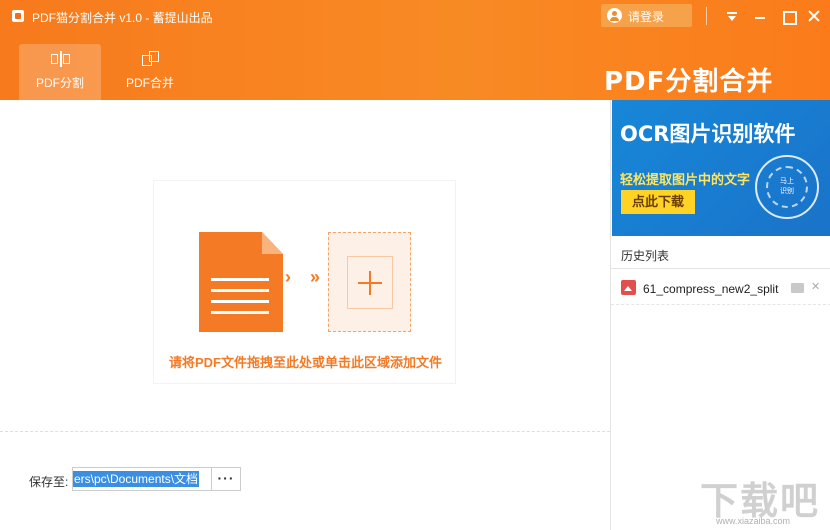  What do you see at coordinates (732, 16) in the screenshot?
I see `menu-icon` at bounding box center [732, 16].